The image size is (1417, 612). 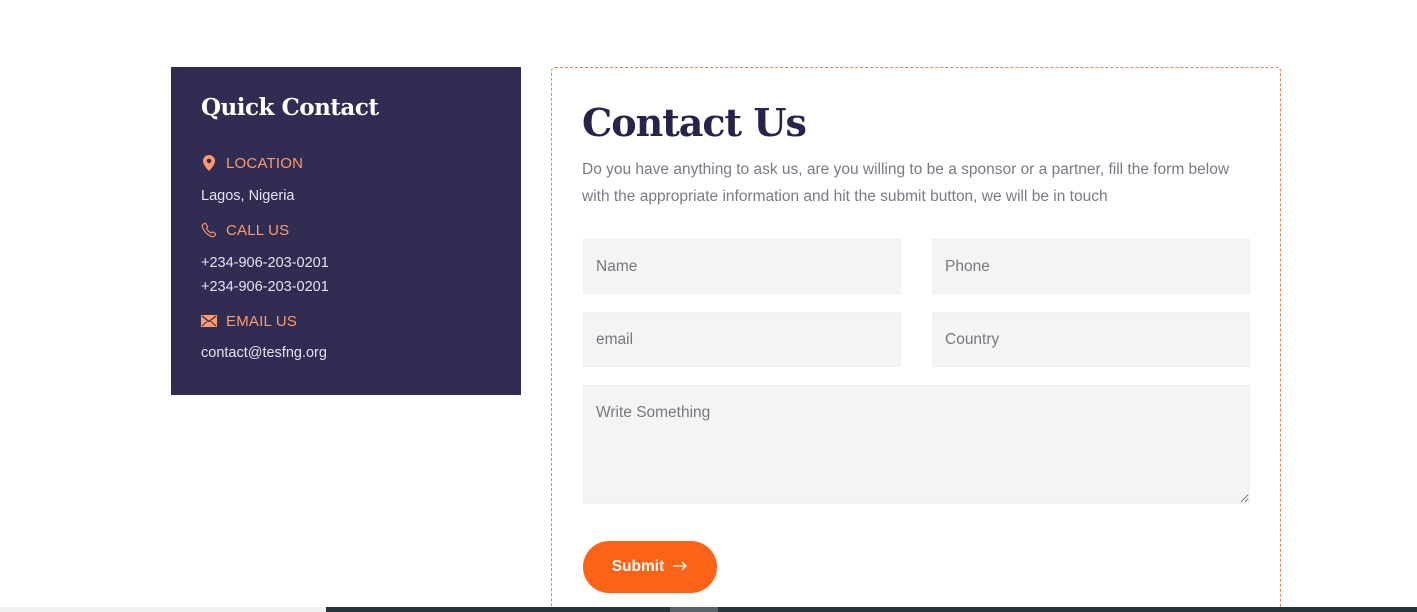 I want to click on location-row: LOCATION, so click(x=252, y=163).